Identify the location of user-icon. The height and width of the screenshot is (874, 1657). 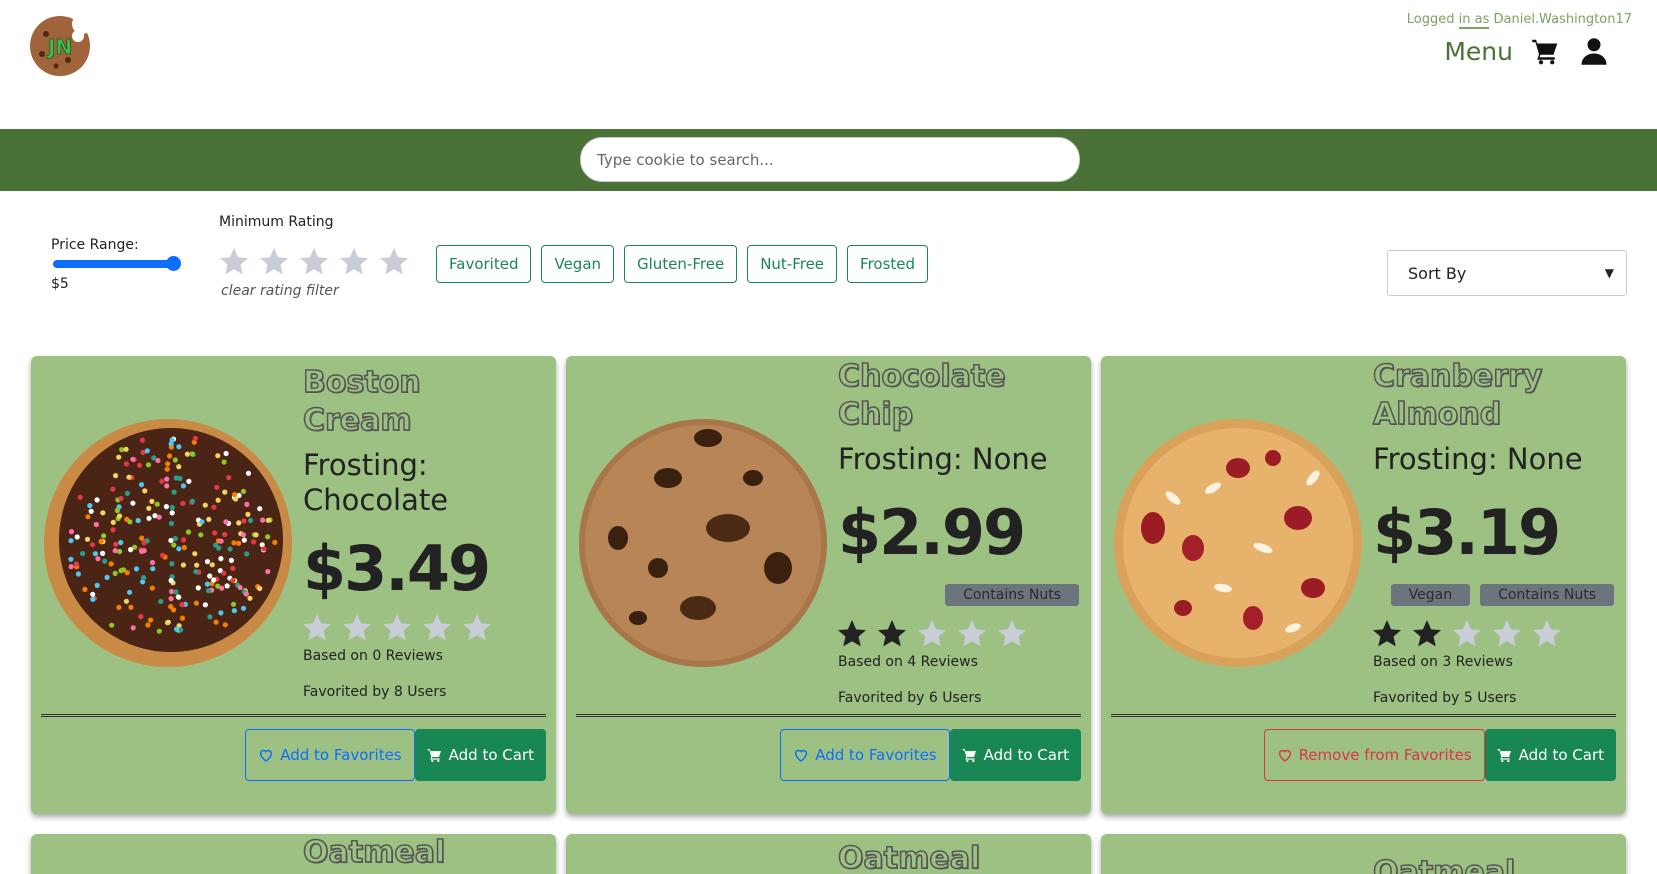
(1594, 51).